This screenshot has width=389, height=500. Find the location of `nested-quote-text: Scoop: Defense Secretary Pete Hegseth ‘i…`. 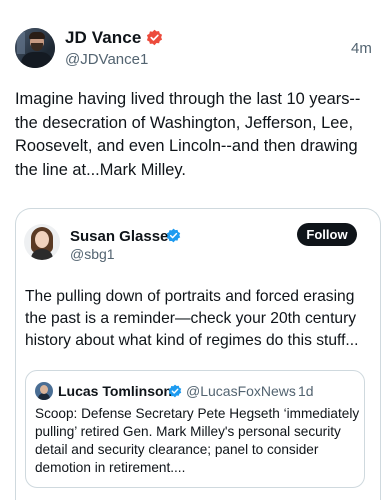

nested-quote-text: Scoop: Defense Secretary Pete Hegseth ‘i… is located at coordinates (197, 440).